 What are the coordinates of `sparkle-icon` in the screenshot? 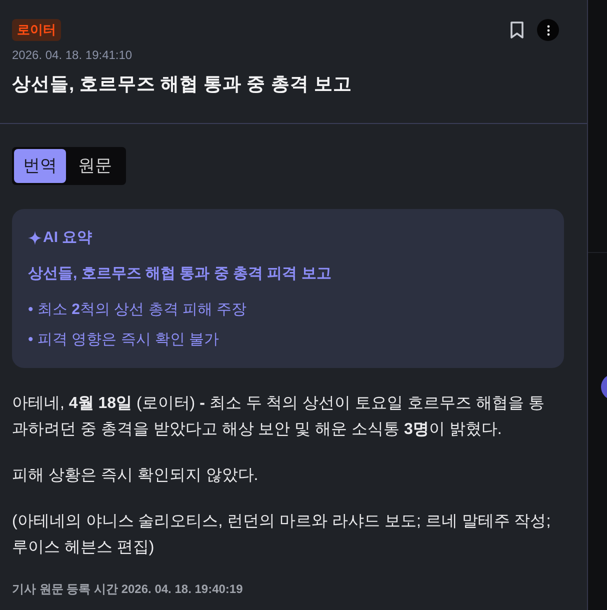 It's located at (35, 238).